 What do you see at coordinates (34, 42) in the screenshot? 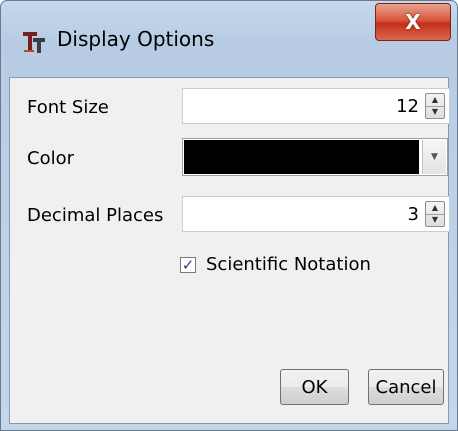
I see `app-logo-icon` at bounding box center [34, 42].